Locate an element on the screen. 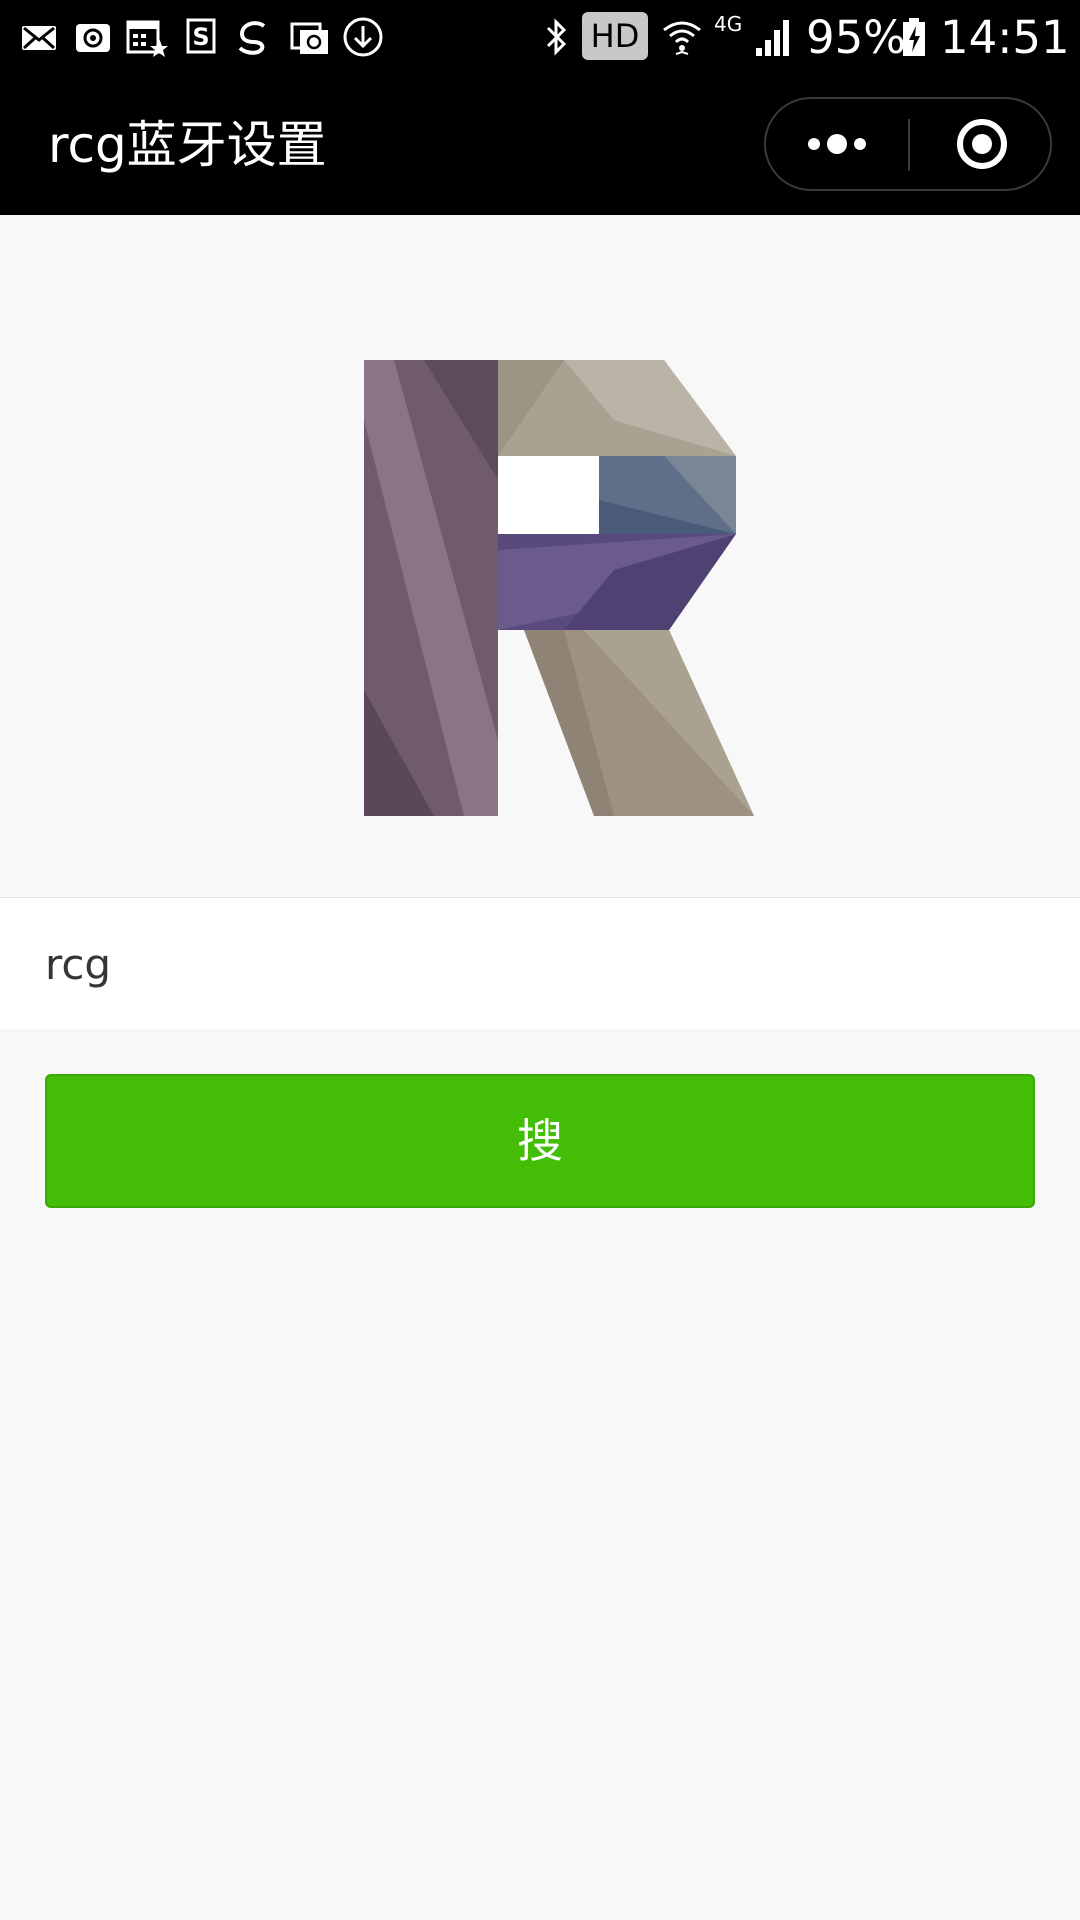 The width and height of the screenshot is (1080, 1920). close-button is located at coordinates (980, 144).